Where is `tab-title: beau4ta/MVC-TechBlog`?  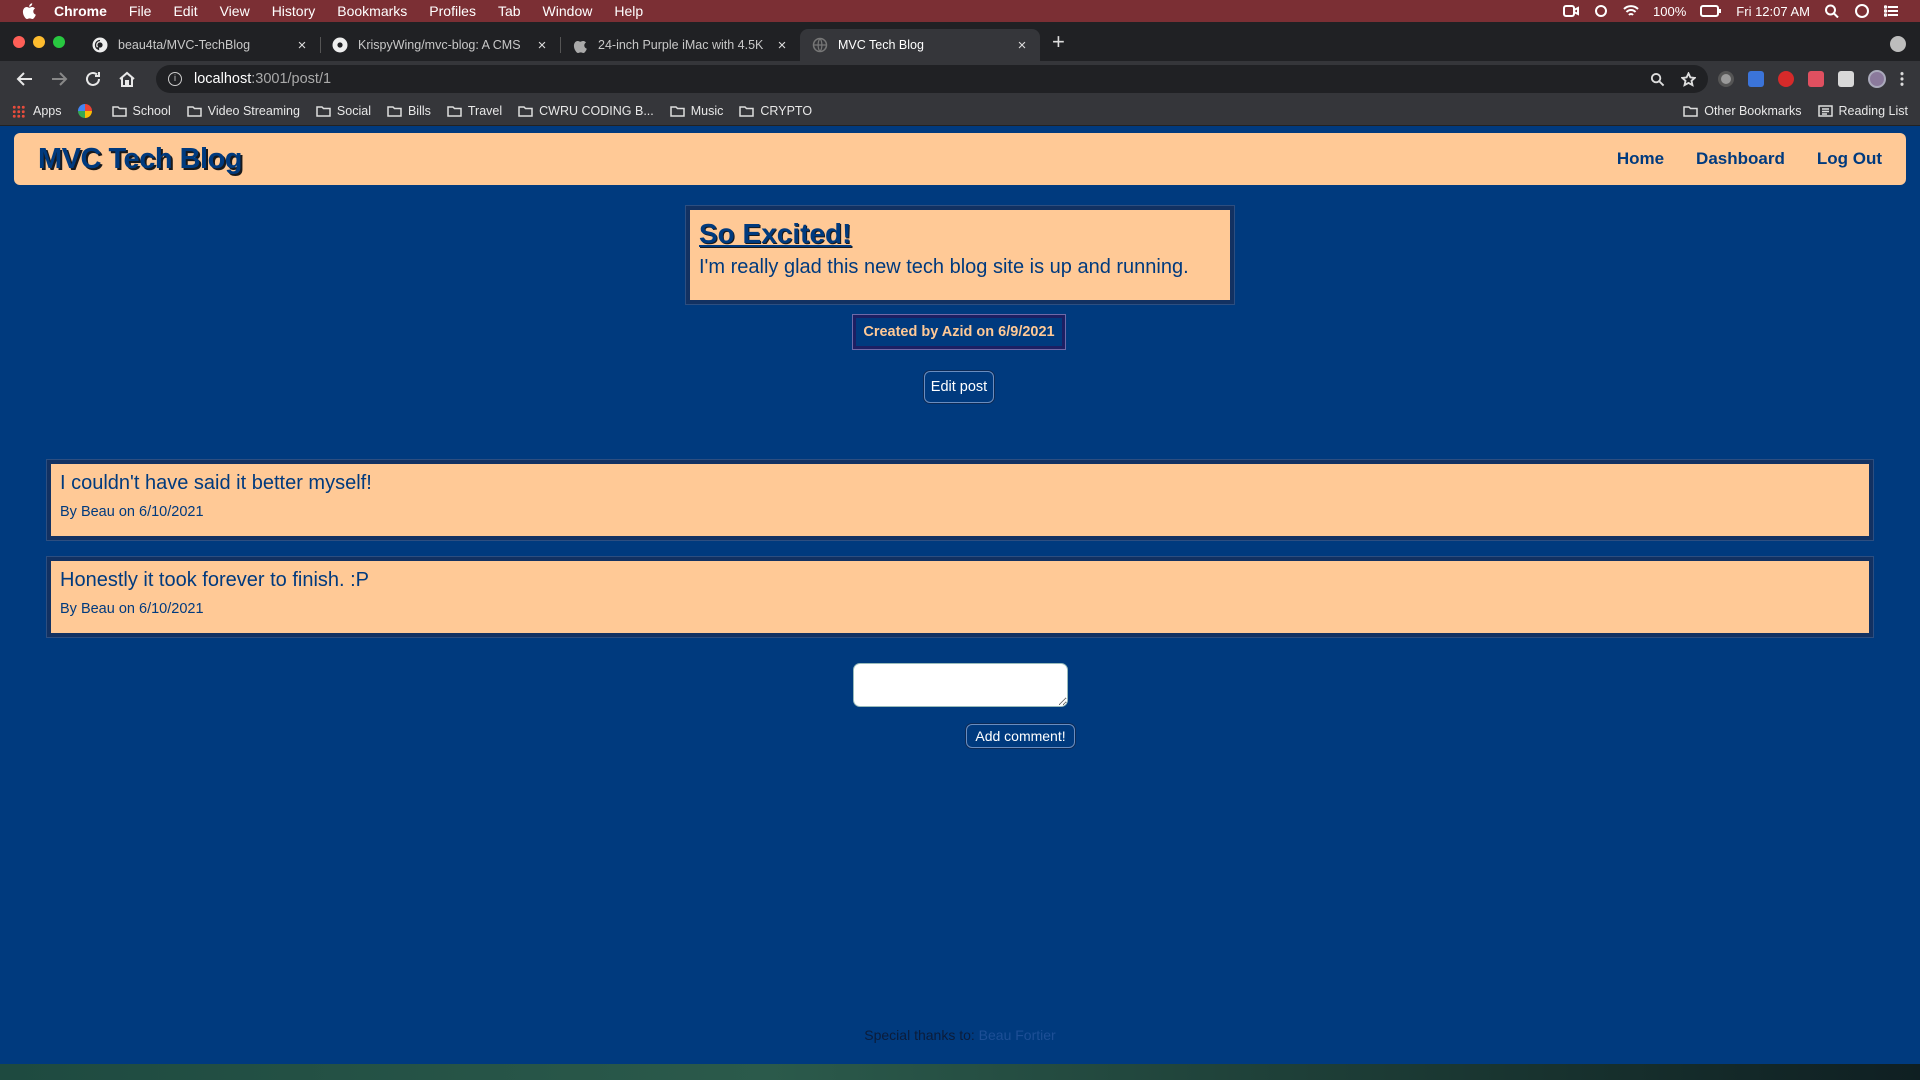
tab-title: beau4ta/MVC-TechBlog is located at coordinates (184, 45).